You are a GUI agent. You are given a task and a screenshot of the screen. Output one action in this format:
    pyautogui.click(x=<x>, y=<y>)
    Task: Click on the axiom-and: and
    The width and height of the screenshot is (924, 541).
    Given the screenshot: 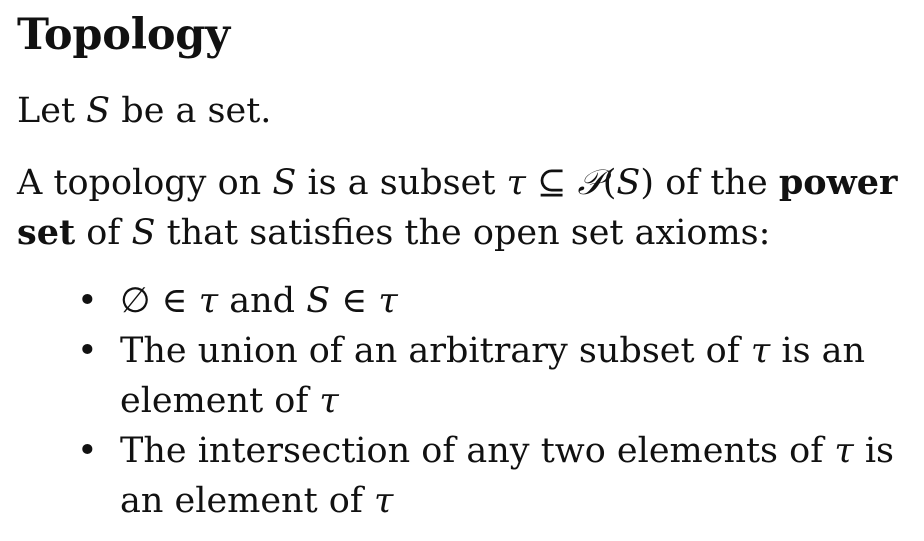 What is the action you would take?
    pyautogui.click(x=262, y=301)
    